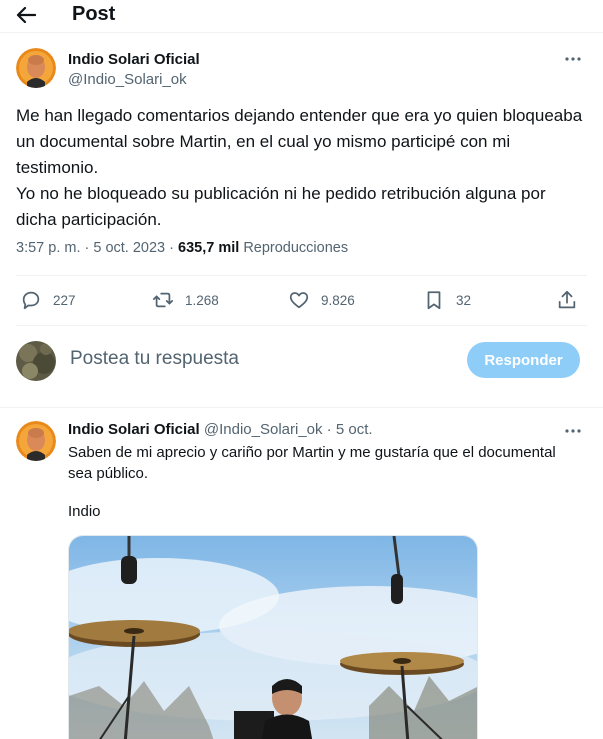 The image size is (603, 739). I want to click on share-icon, so click(567, 299).